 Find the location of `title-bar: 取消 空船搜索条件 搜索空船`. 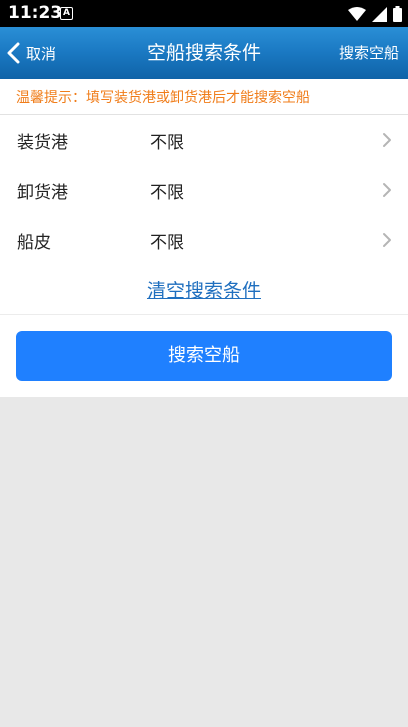

title-bar: 取消 空船搜索条件 搜索空船 is located at coordinates (204, 53).